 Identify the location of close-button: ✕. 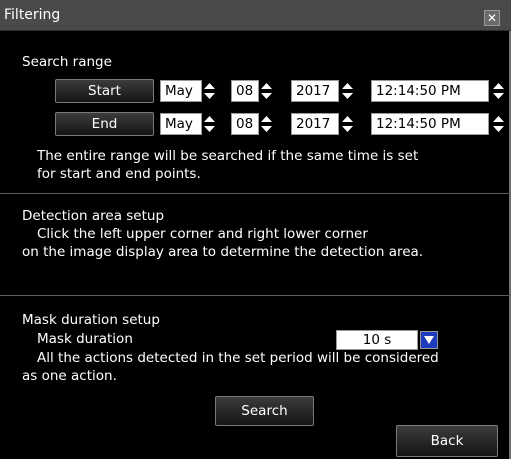
(492, 18).